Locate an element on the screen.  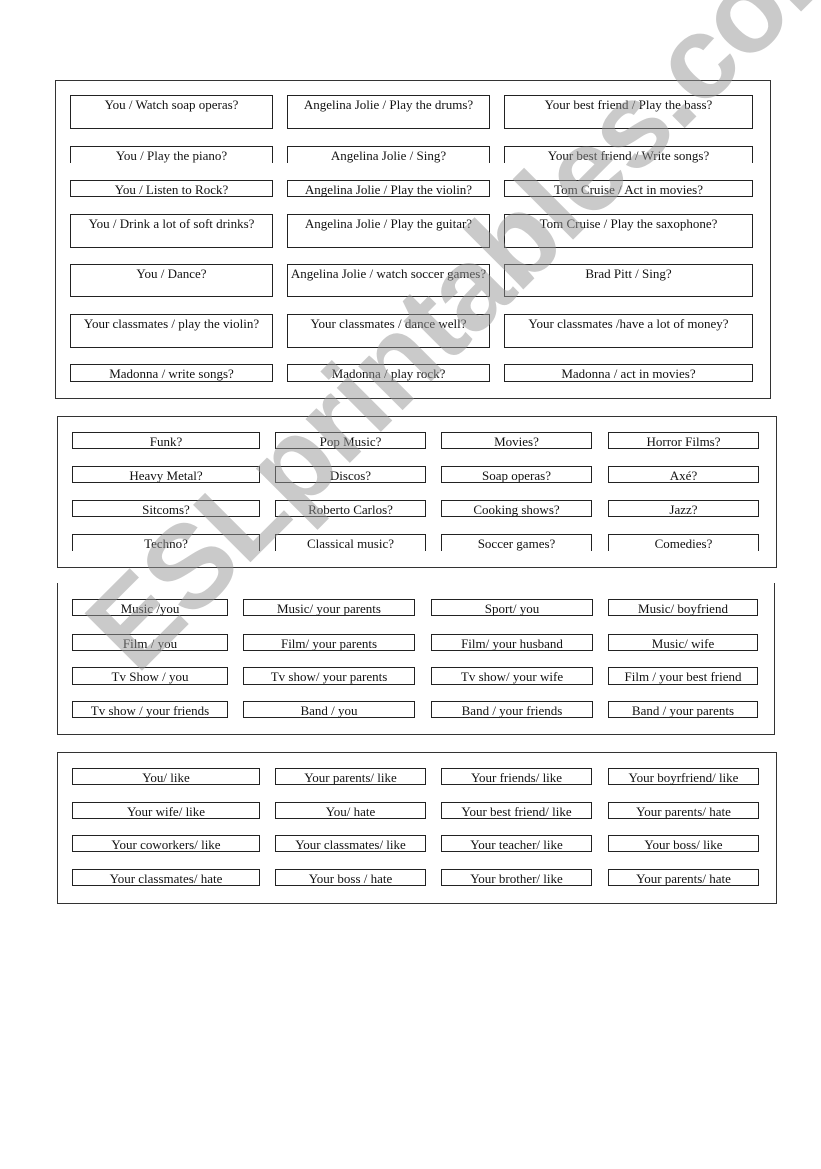
section2-card: Roberto Carlos? is located at coordinates (350, 508).